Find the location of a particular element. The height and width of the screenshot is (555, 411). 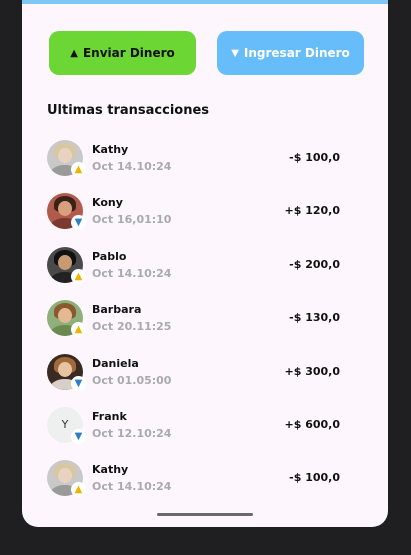

send-money-label: Enviar Dinero is located at coordinates (128, 53).